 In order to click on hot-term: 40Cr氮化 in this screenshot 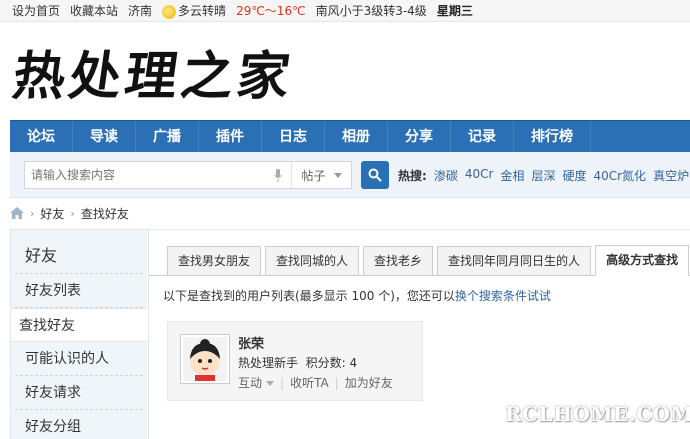, I will do `click(619, 175)`.